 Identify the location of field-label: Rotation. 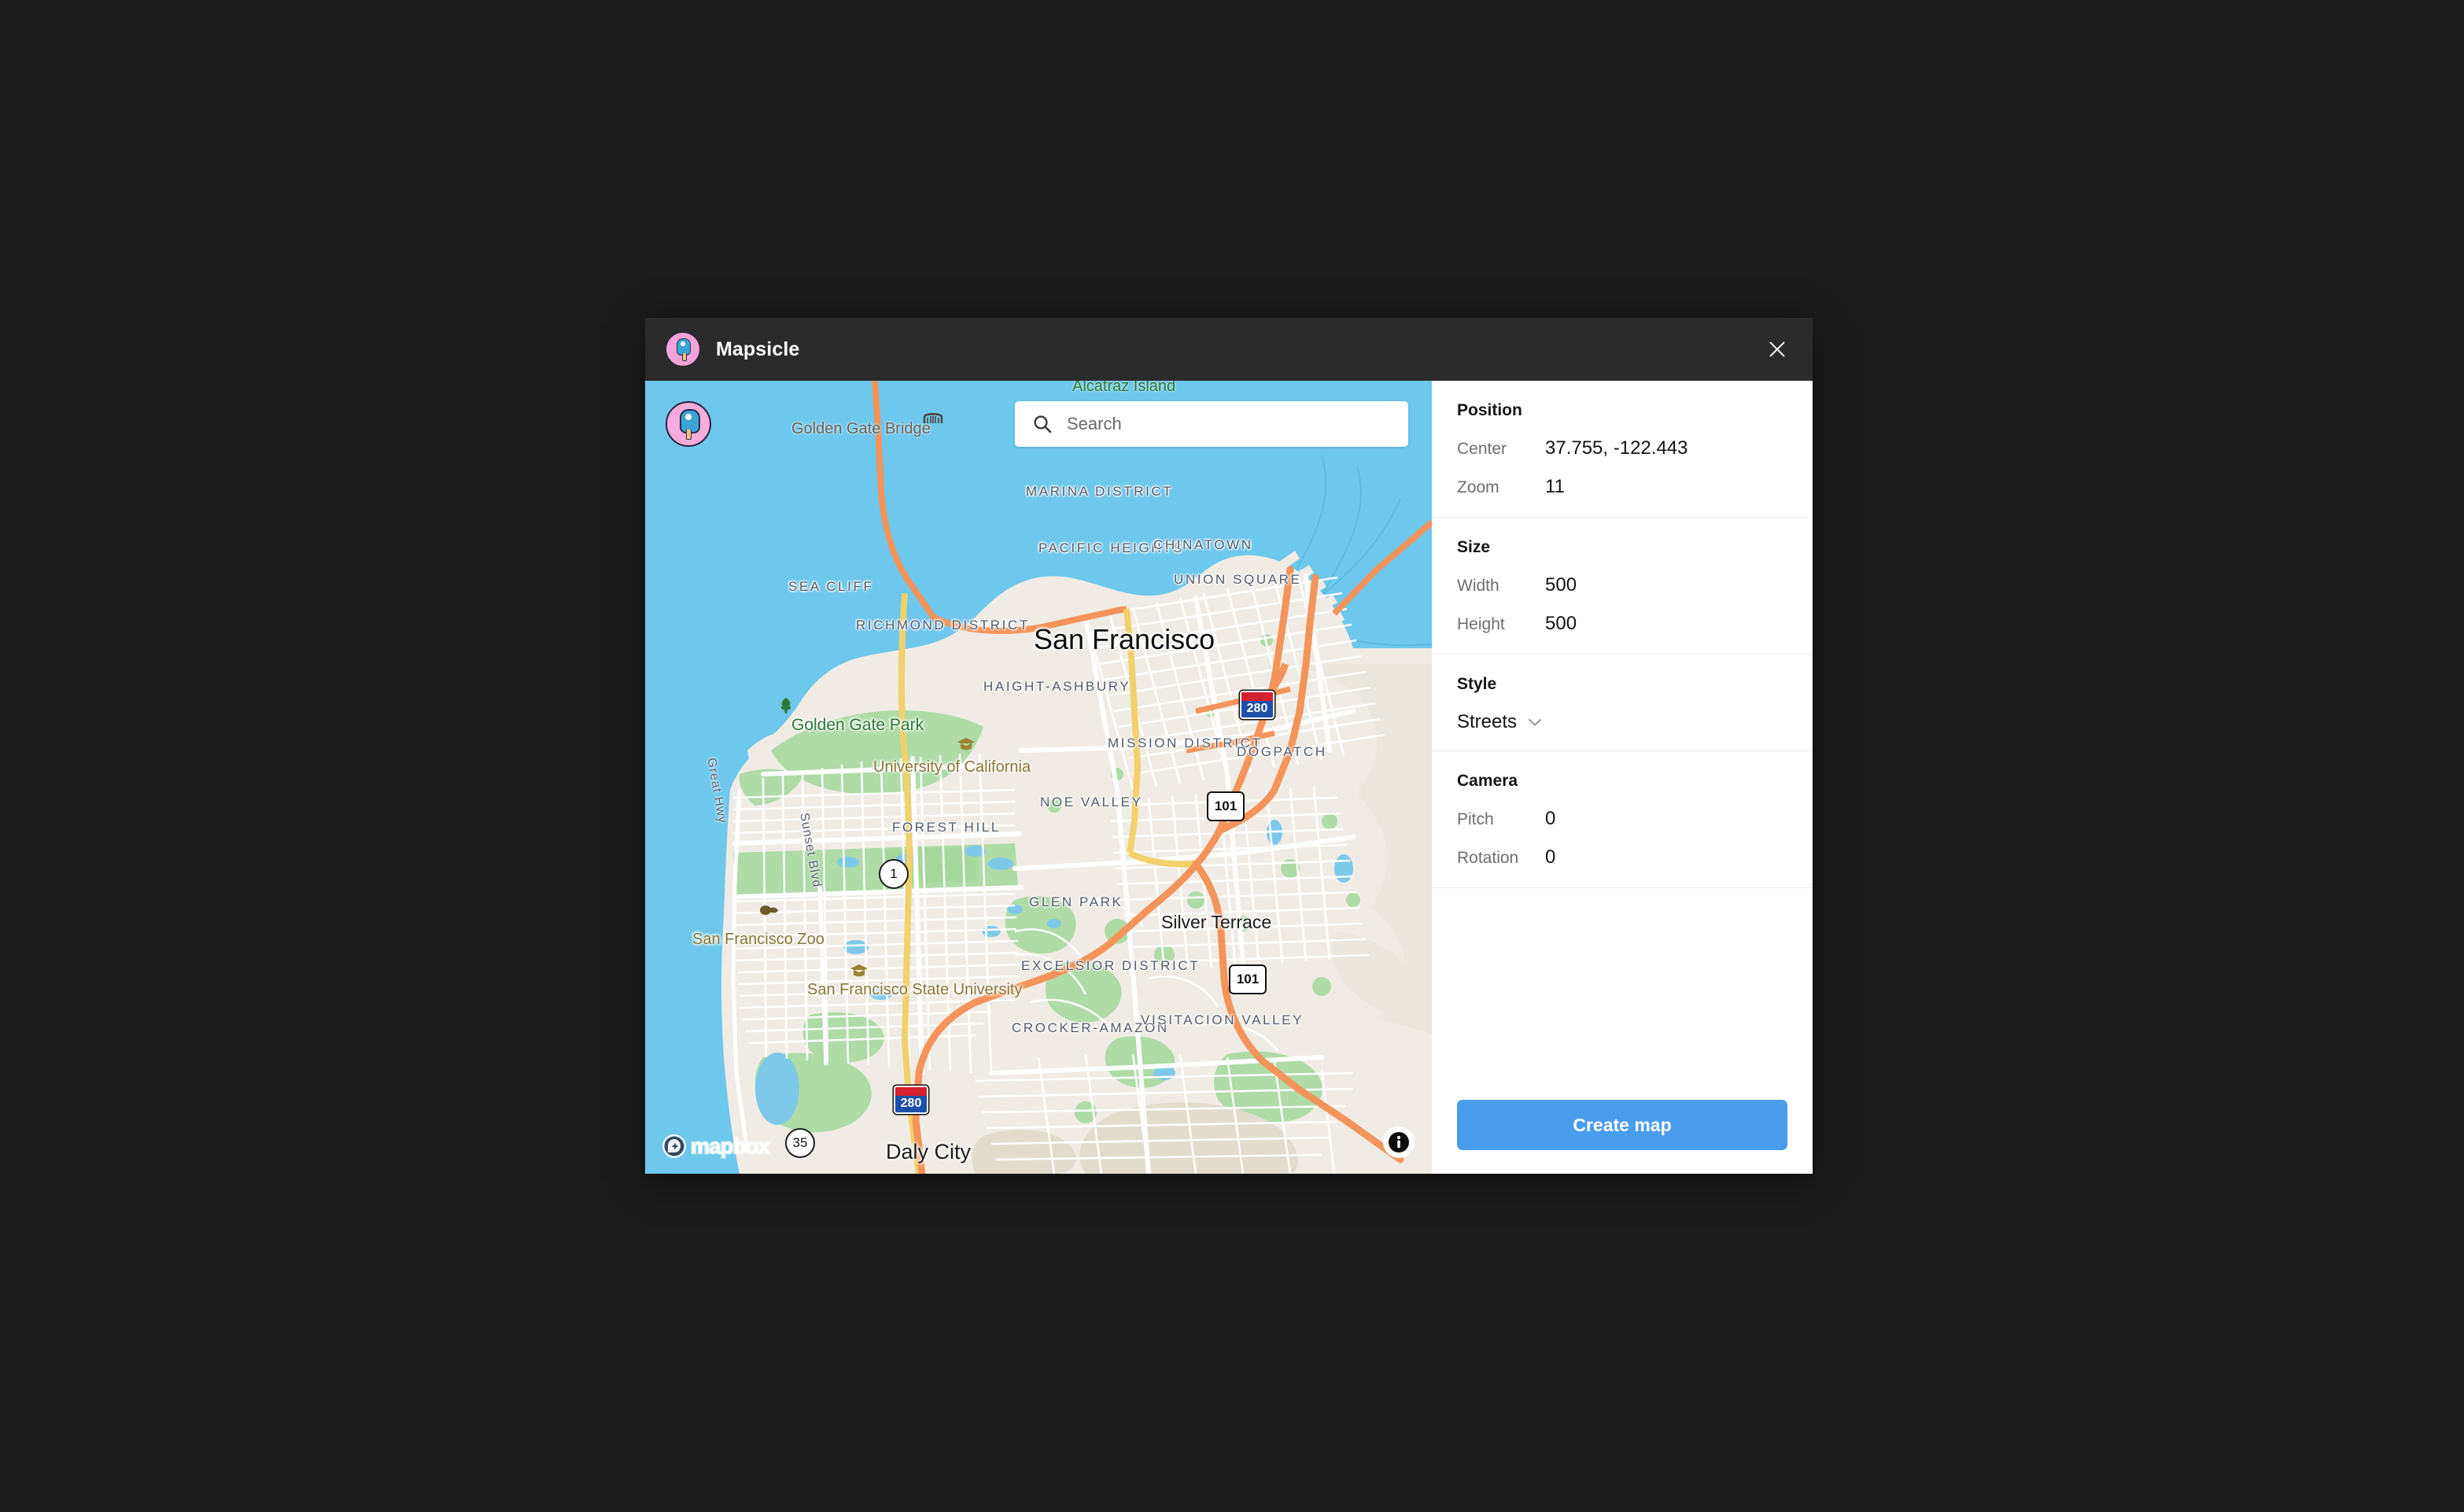
(1488, 858).